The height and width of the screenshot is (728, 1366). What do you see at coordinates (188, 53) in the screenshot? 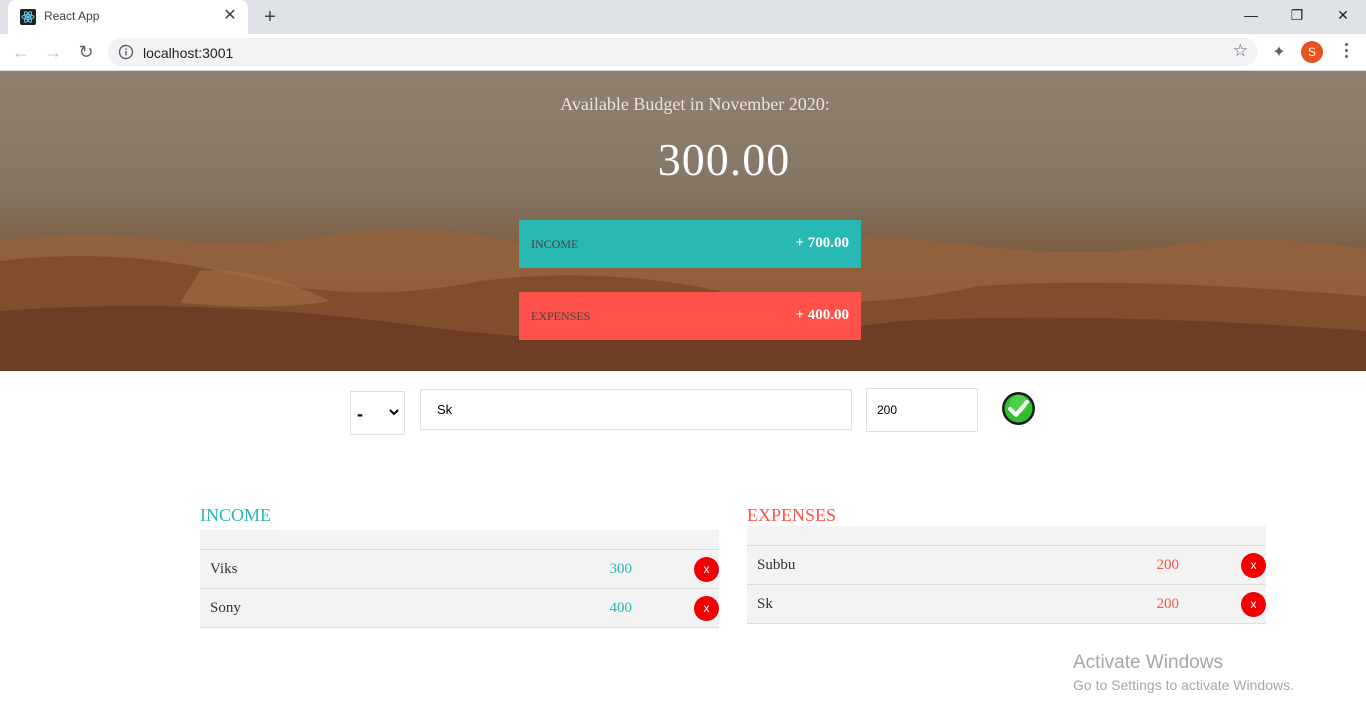
I see `url-text: localhost:3001` at bounding box center [188, 53].